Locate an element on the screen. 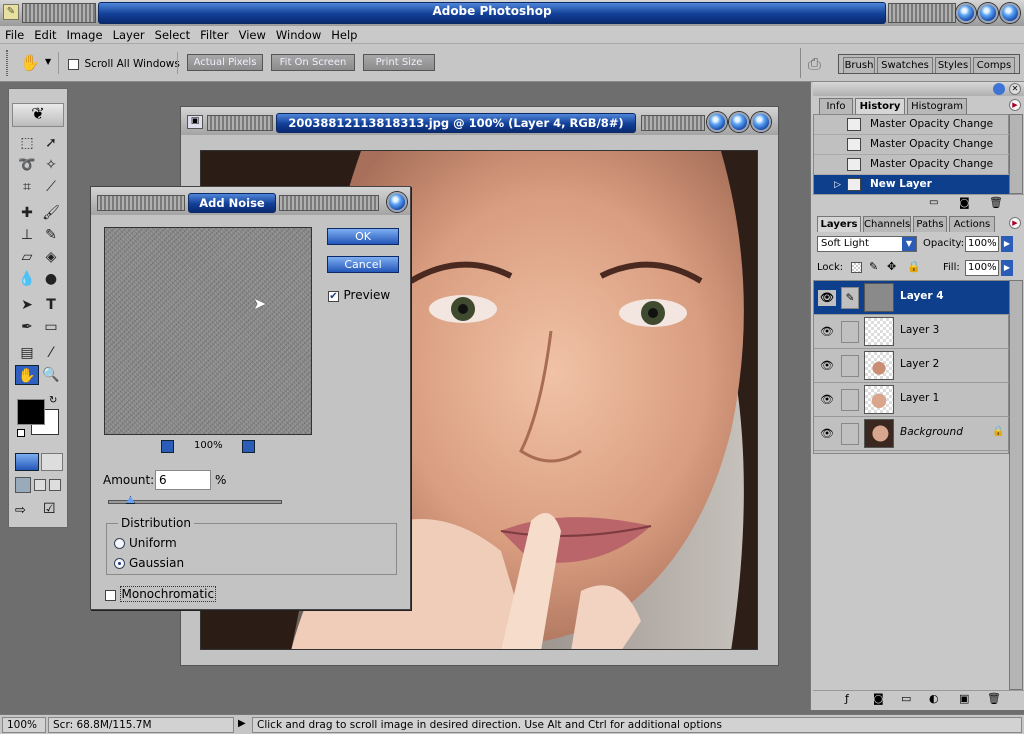  type-icon: T is located at coordinates (51, 305).